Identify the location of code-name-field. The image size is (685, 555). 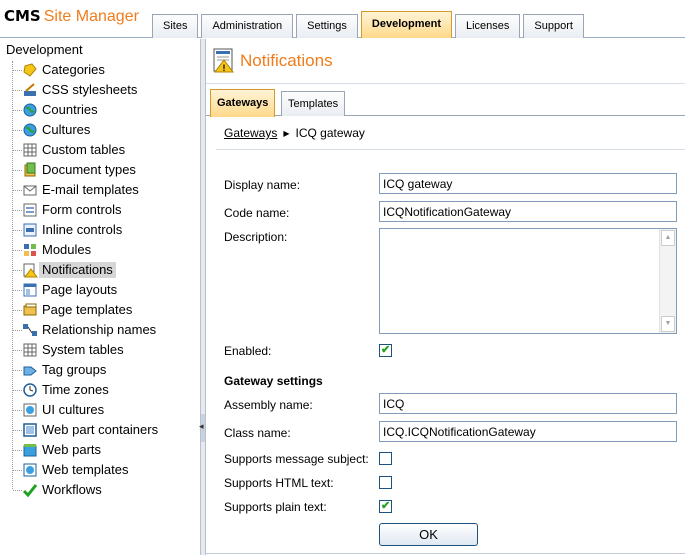
(528, 211).